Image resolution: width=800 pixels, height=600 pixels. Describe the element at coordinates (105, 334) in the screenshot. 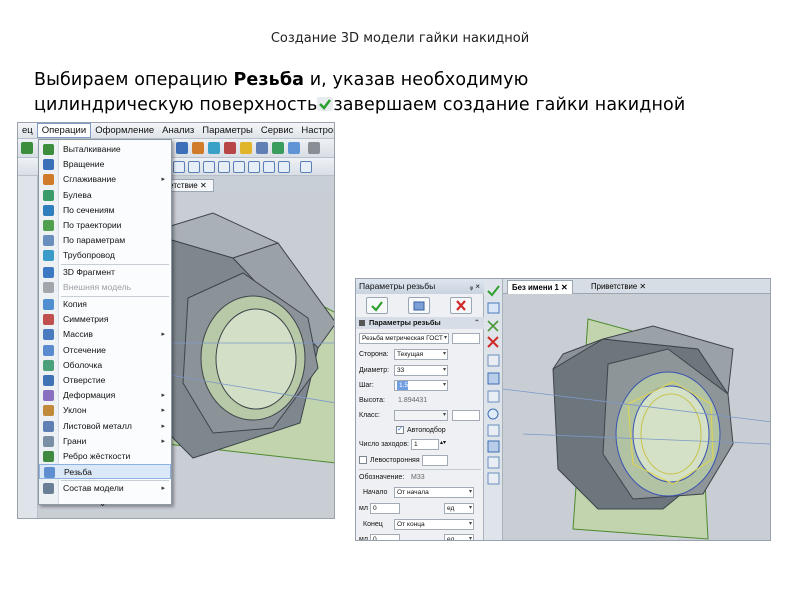

I see `menu-item-13: Массив ▸` at that location.